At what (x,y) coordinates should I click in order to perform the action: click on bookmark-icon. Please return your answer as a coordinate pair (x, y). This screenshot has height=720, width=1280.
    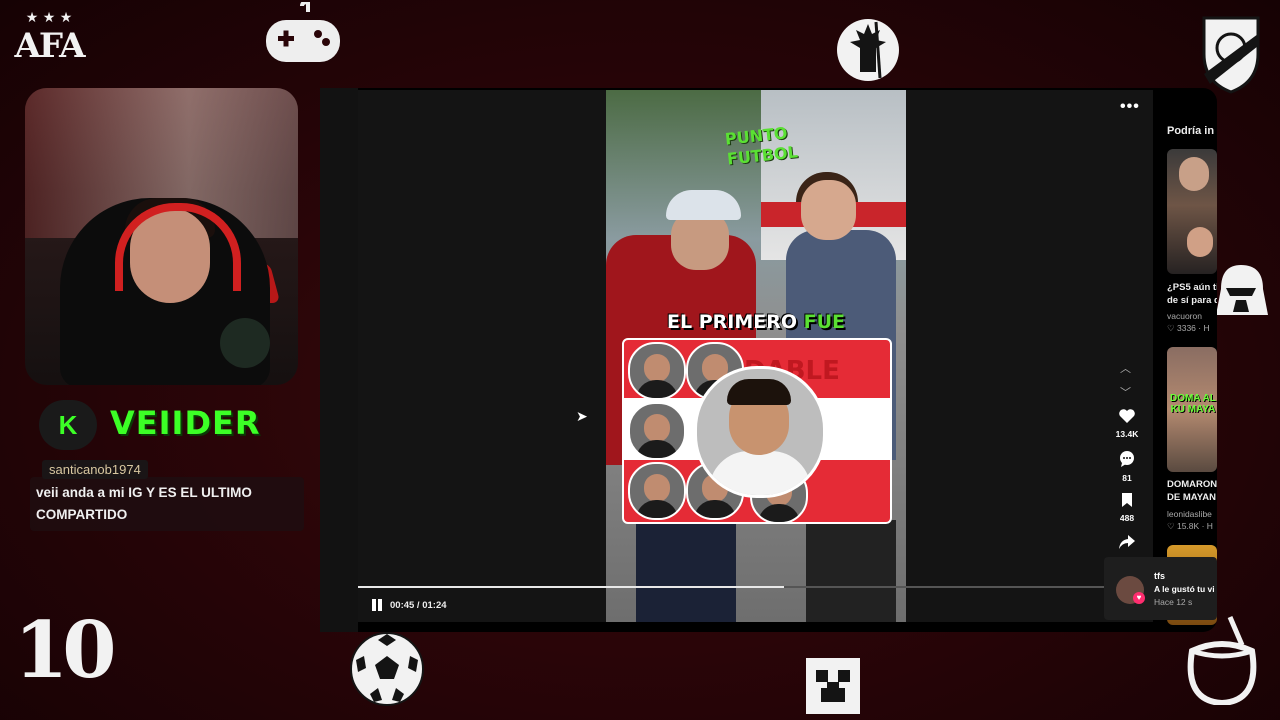
    Looking at the image, I should click on (1127, 500).